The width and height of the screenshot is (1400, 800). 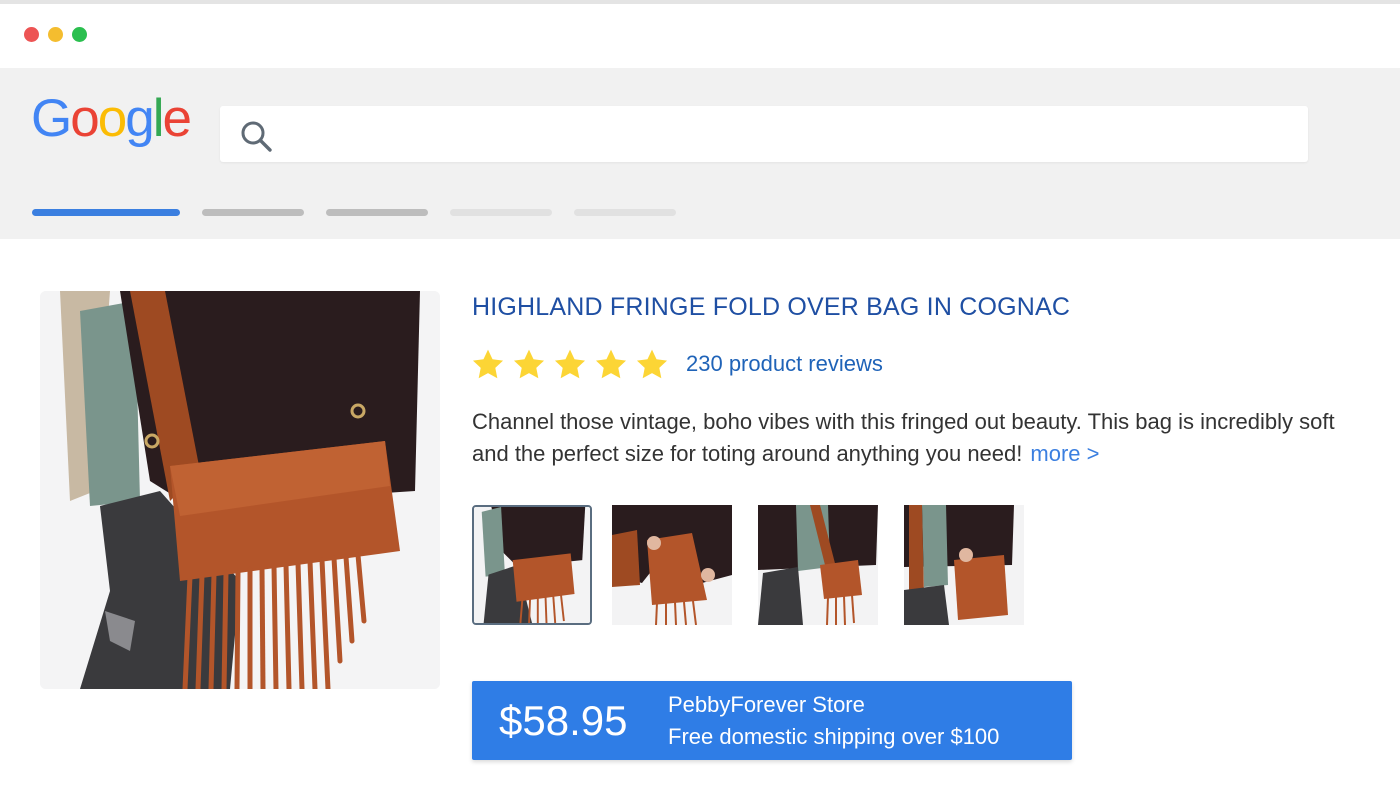 I want to click on window-controls, so click(x=55, y=34).